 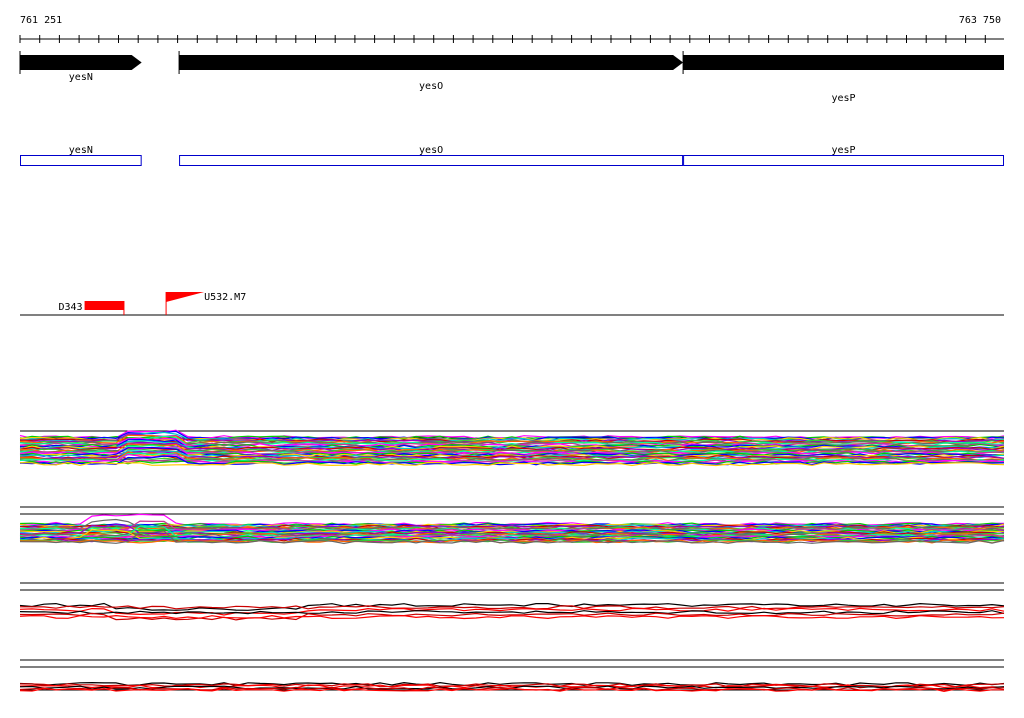 What do you see at coordinates (511, 77) in the screenshot?
I see `gene-arrow-track: yesN yesO yesP` at bounding box center [511, 77].